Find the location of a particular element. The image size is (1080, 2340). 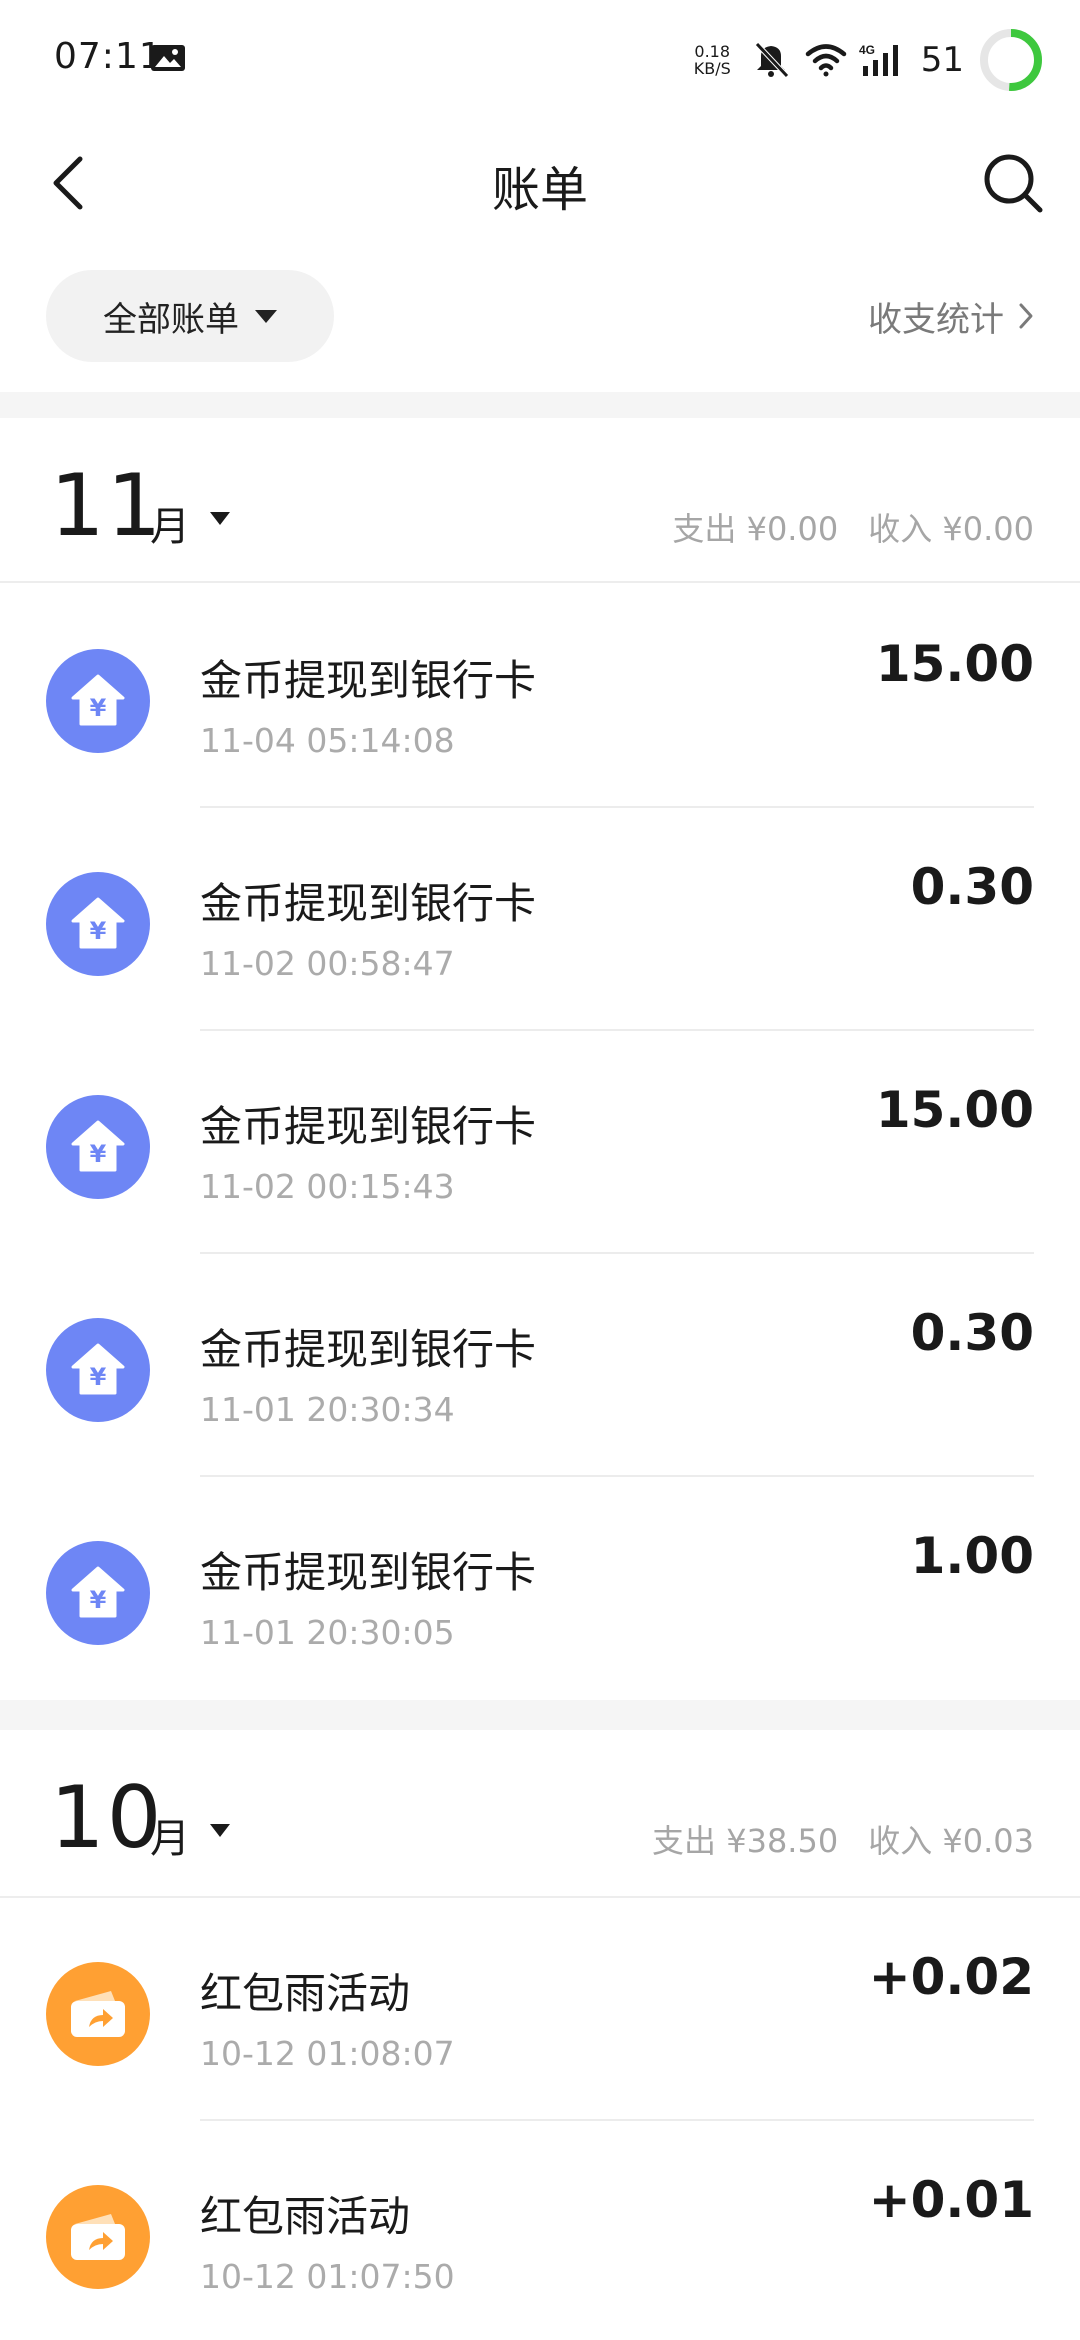

month-expense: 支出 ¥38.50 is located at coordinates (745, 1841).